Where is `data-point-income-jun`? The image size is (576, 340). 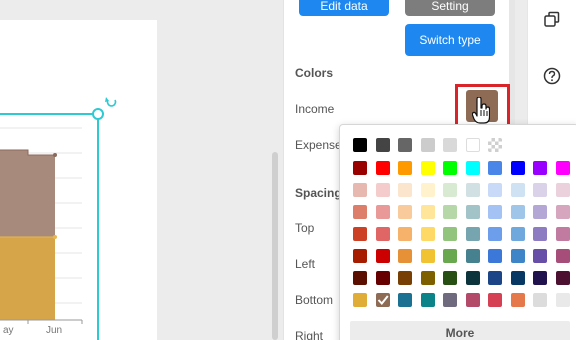
data-point-income-jun is located at coordinates (55, 155).